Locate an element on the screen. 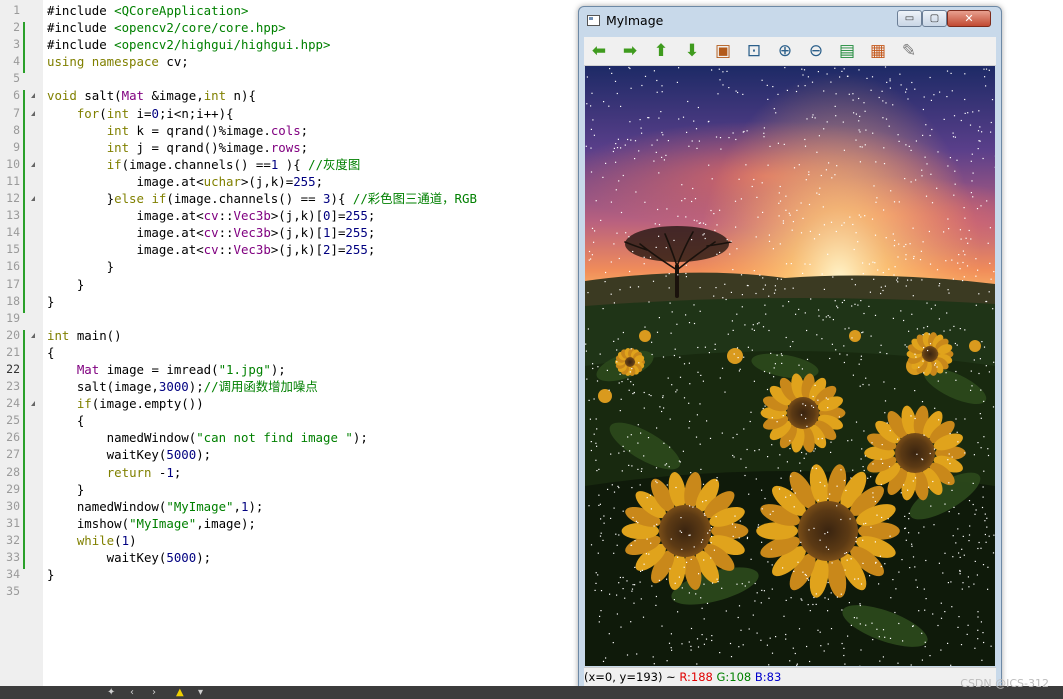 The width and height of the screenshot is (1063, 699). green-value: G:108 is located at coordinates (734, 677).